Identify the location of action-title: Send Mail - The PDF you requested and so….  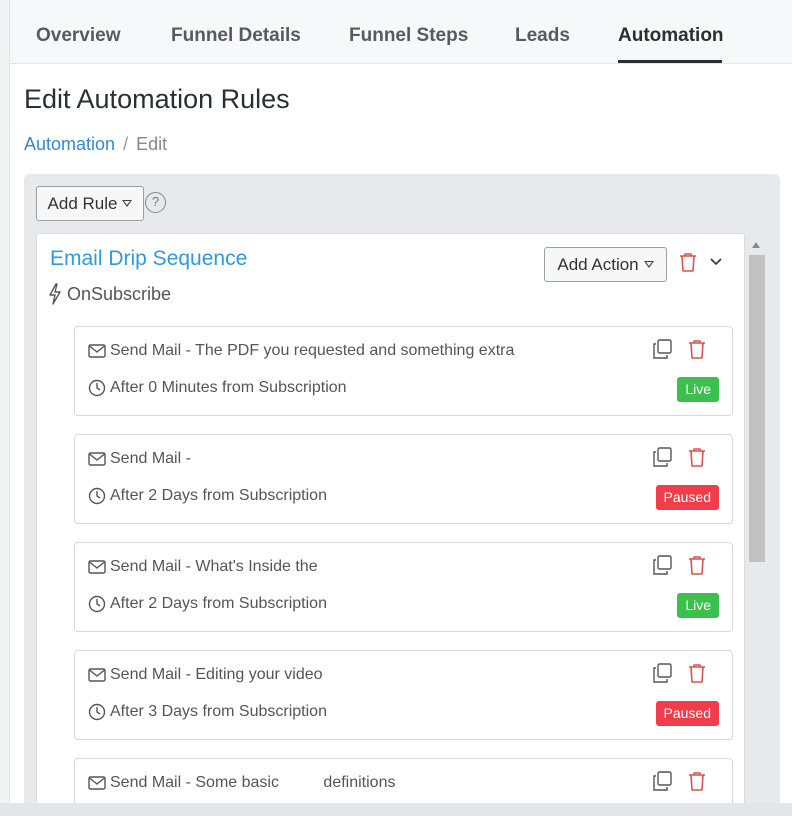
(312, 351).